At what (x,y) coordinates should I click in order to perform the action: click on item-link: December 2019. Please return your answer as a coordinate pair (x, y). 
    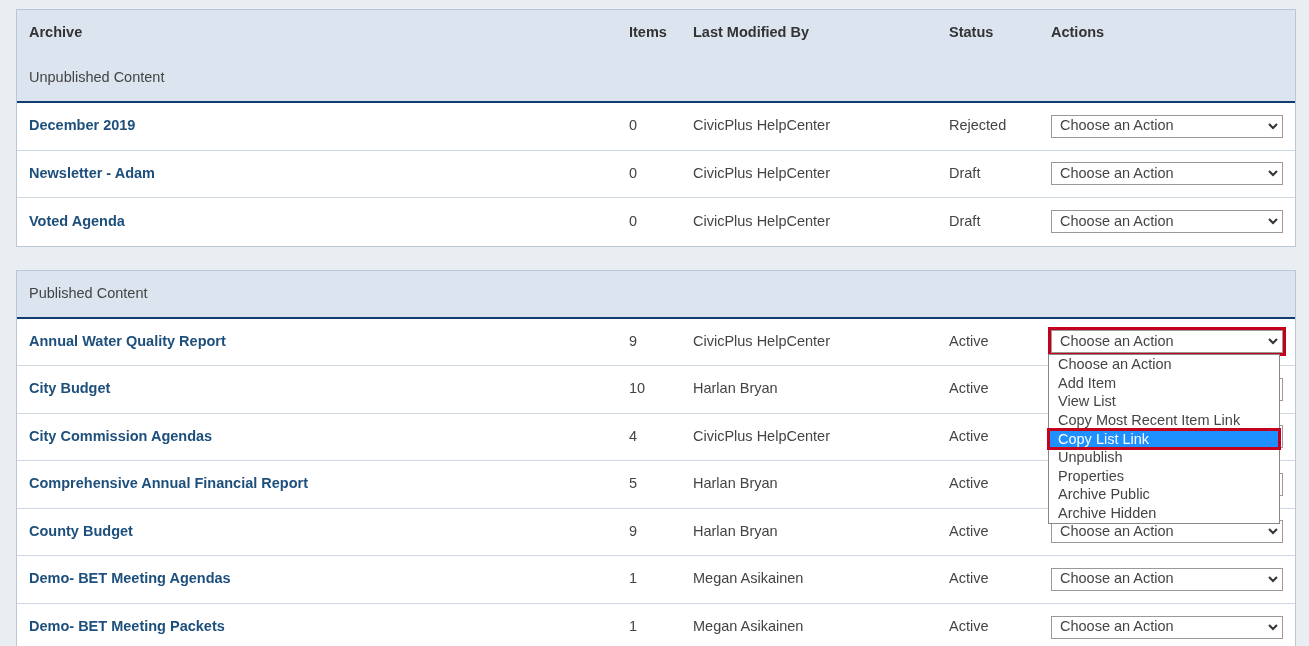
    Looking at the image, I should click on (82, 125).